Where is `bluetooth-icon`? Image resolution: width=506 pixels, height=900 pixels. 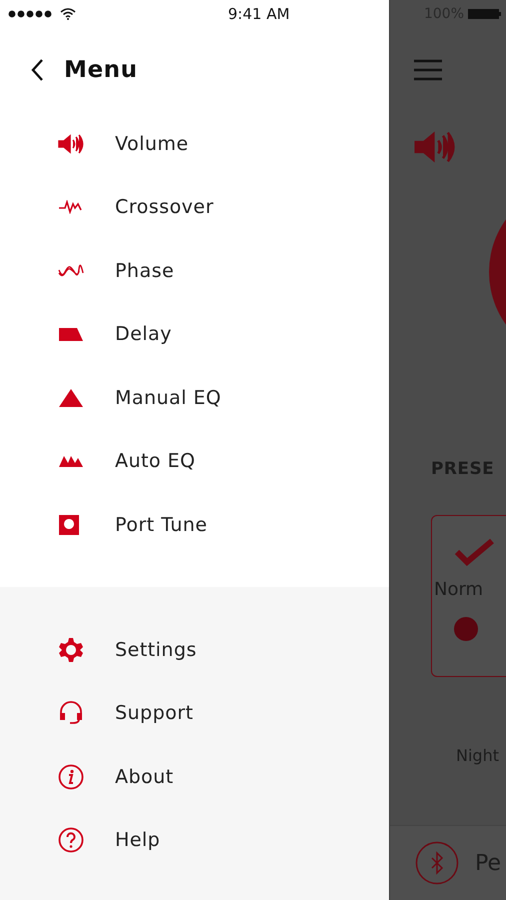
bluetooth-icon is located at coordinates (437, 863).